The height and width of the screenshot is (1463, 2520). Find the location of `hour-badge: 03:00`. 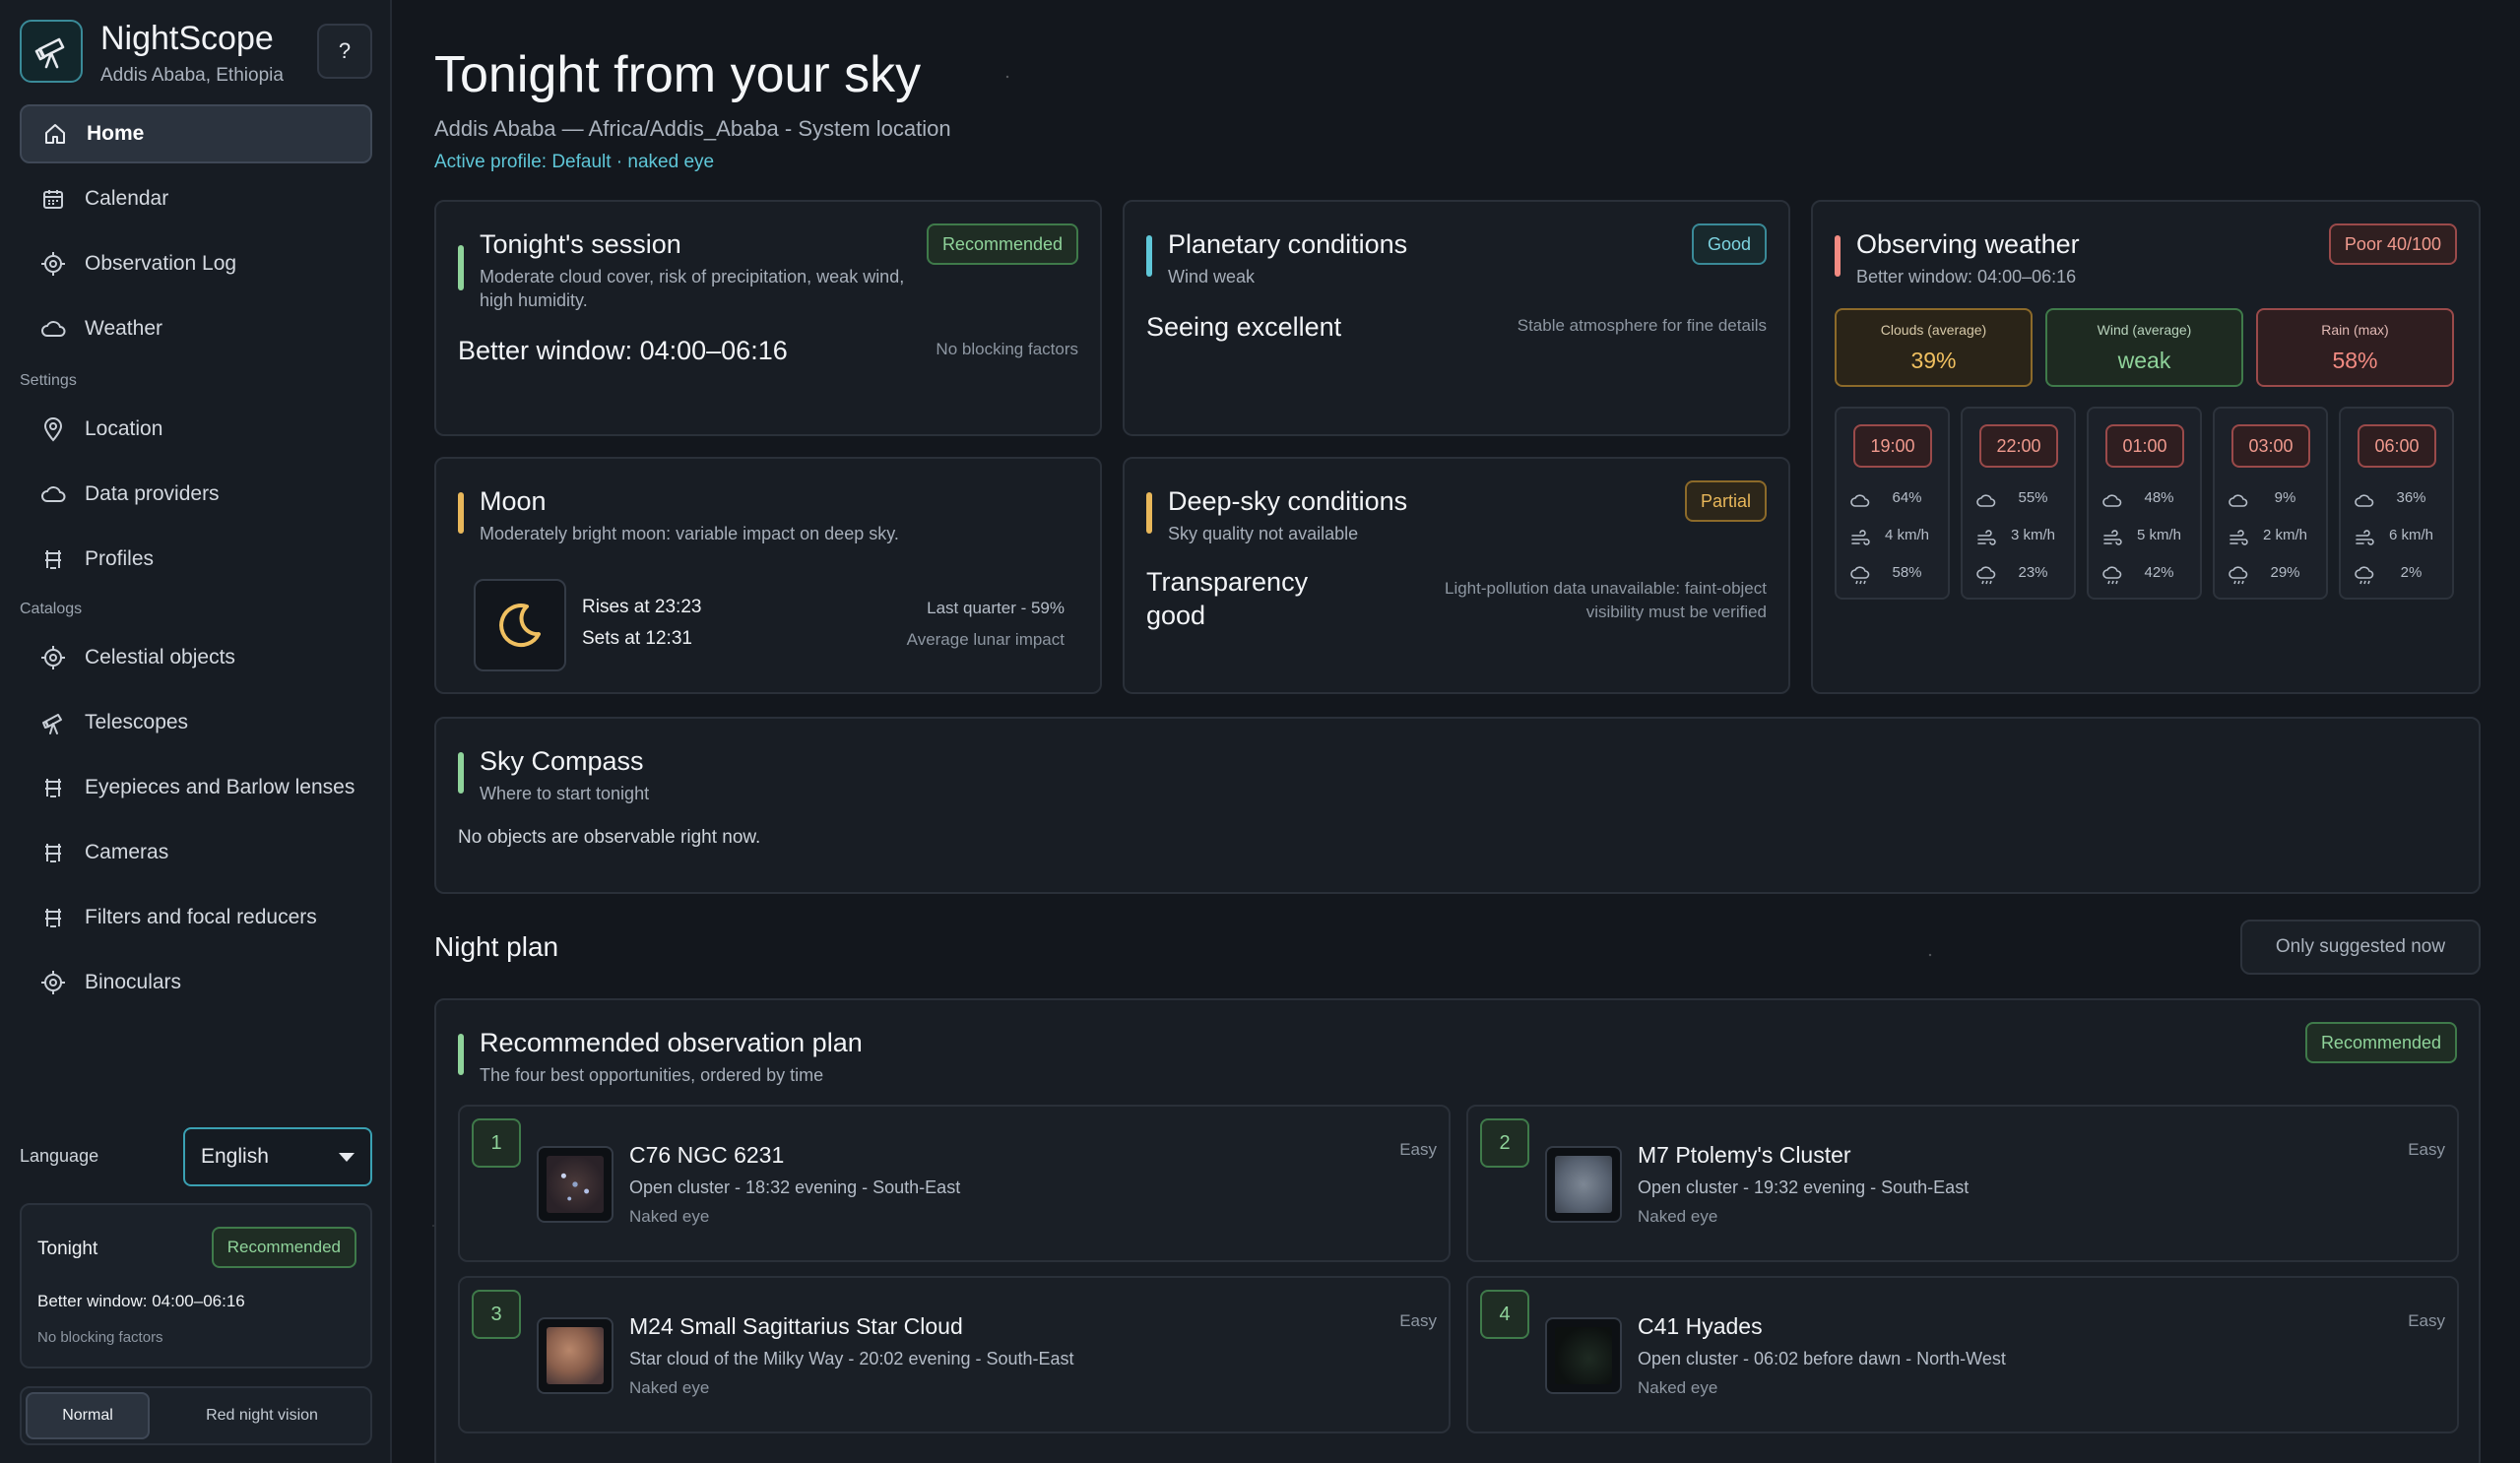

hour-badge: 03:00 is located at coordinates (2270, 446).